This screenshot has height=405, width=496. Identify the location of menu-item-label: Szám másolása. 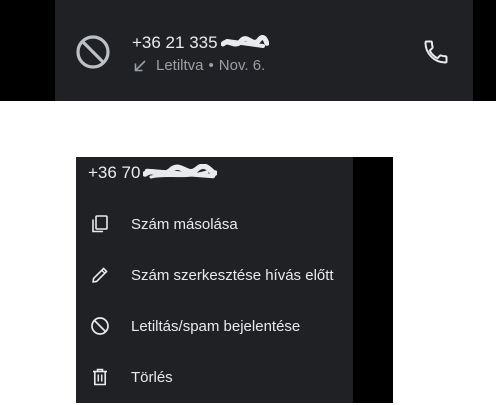
(184, 224).